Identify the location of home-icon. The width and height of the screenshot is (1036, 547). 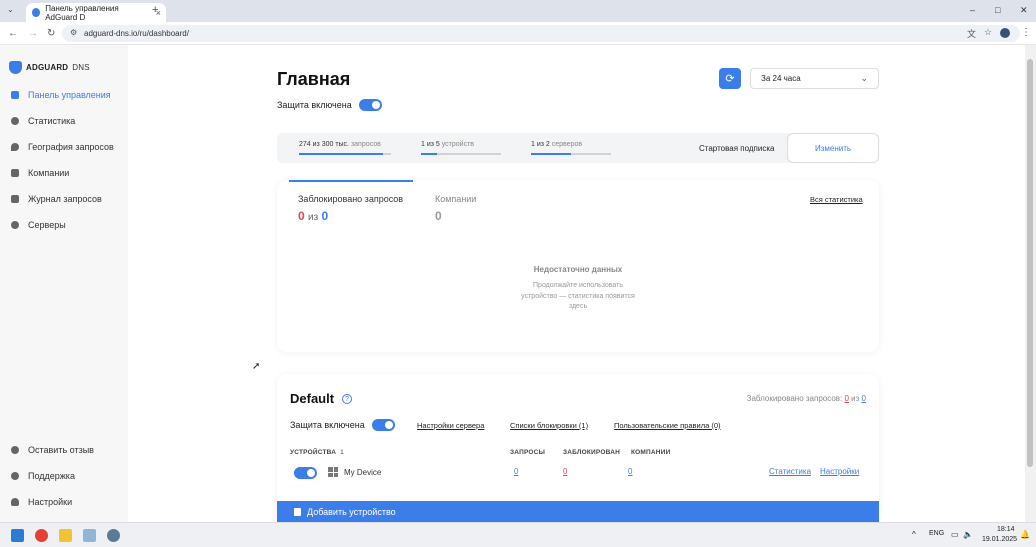
(15, 95).